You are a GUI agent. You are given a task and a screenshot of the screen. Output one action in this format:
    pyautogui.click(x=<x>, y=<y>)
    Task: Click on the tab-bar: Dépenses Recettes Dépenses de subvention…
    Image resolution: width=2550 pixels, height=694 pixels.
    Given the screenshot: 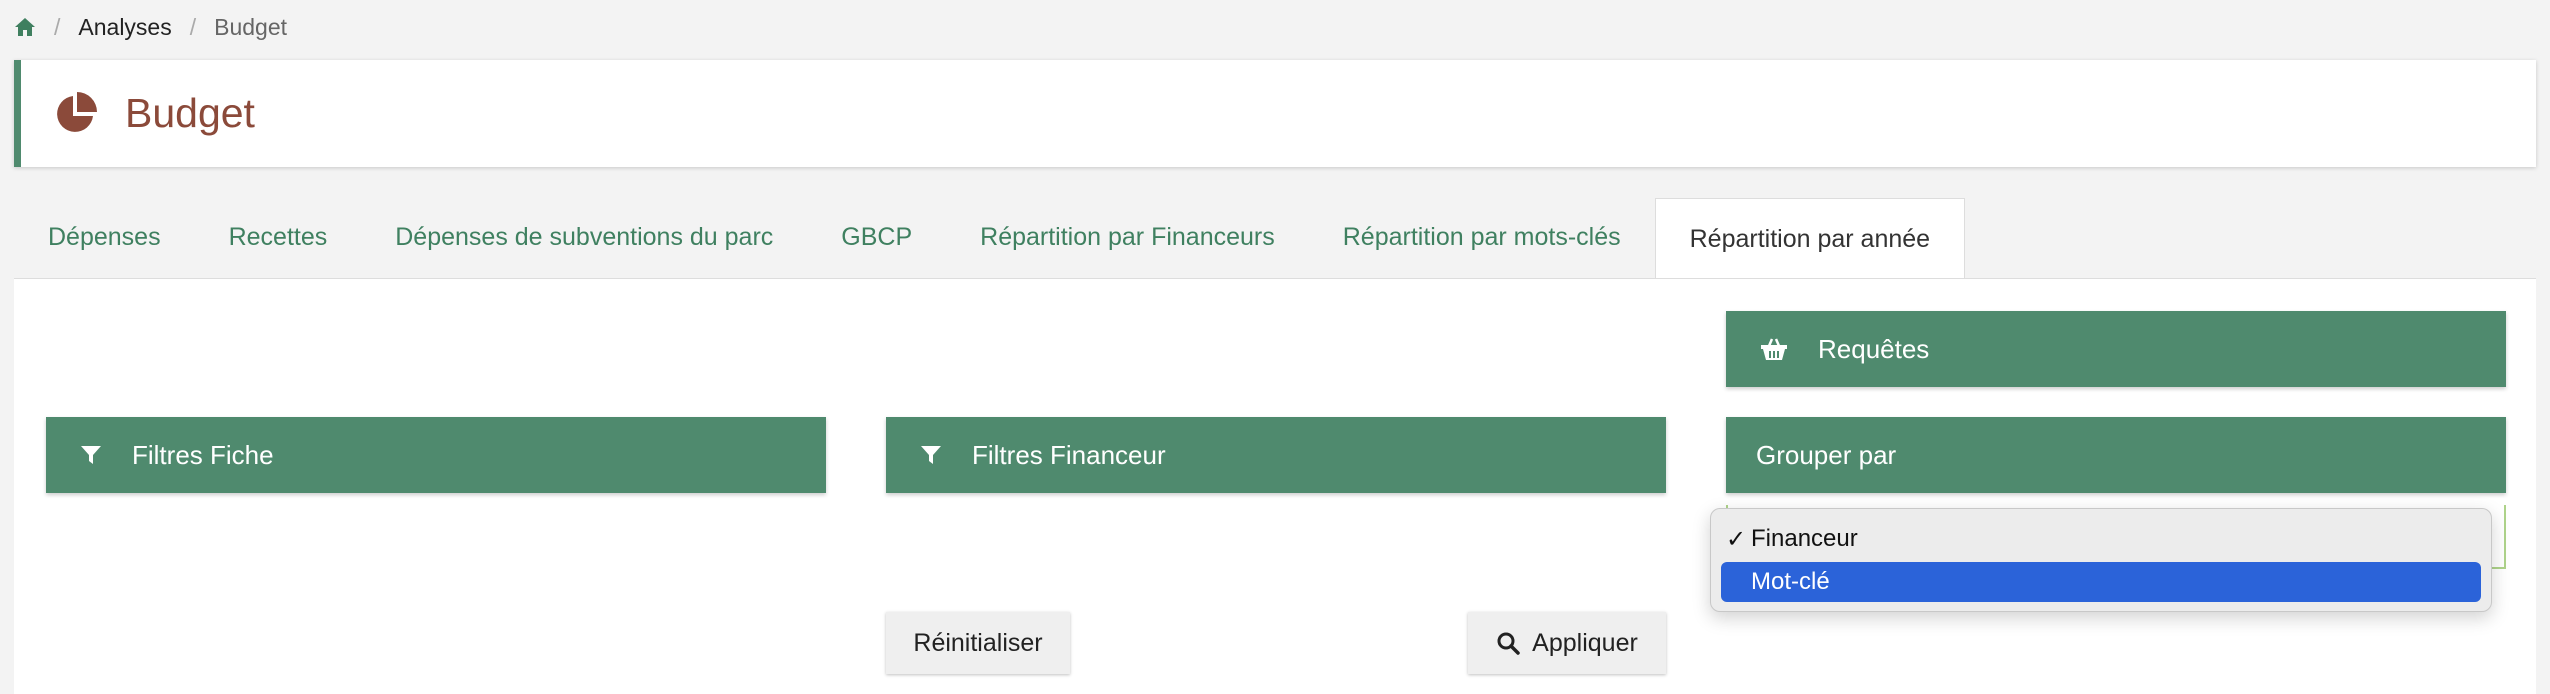 What is the action you would take?
    pyautogui.click(x=990, y=238)
    